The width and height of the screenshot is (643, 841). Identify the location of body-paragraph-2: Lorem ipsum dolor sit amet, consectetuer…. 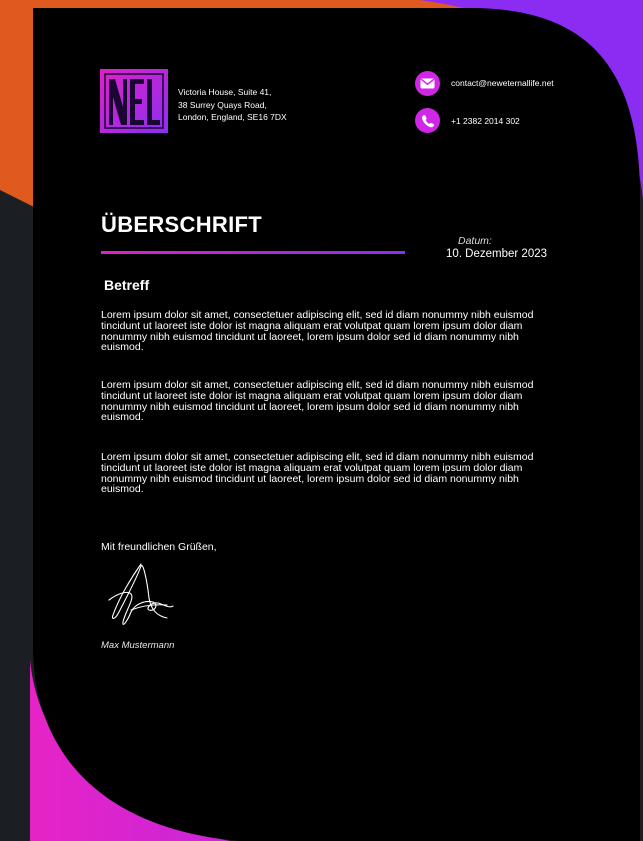
(317, 401).